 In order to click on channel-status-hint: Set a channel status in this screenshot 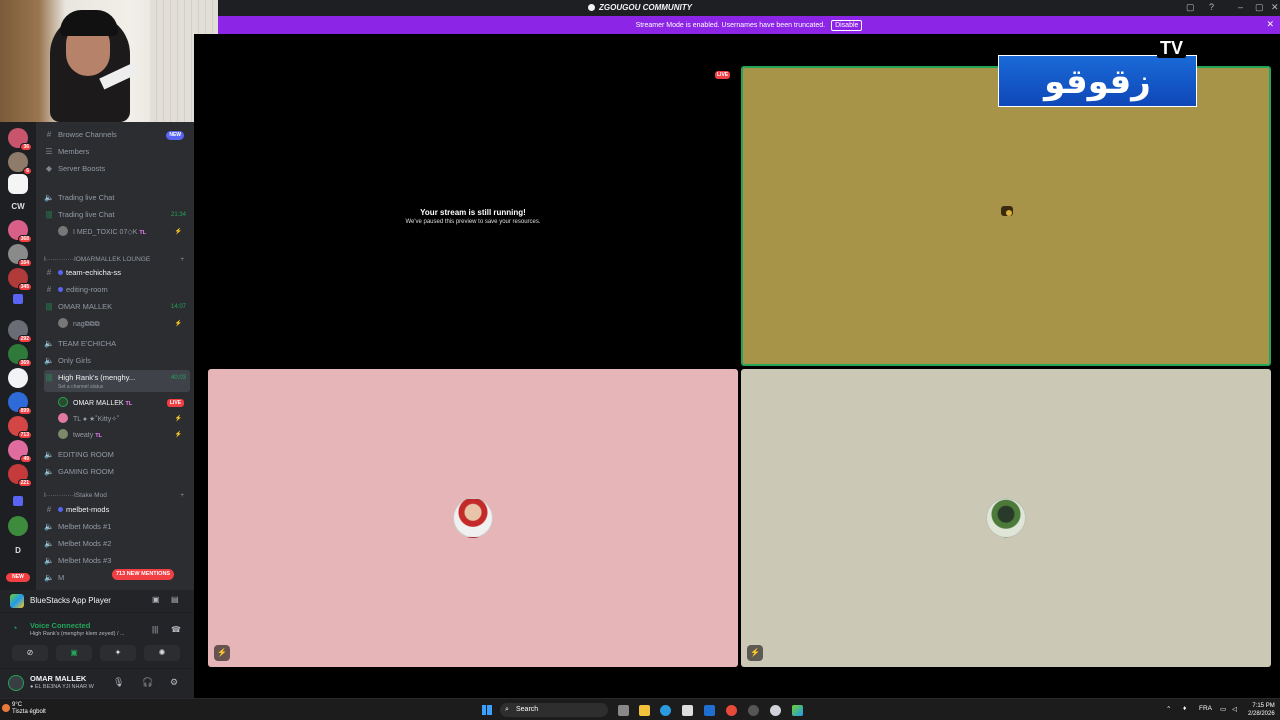, I will do `click(80, 387)`.